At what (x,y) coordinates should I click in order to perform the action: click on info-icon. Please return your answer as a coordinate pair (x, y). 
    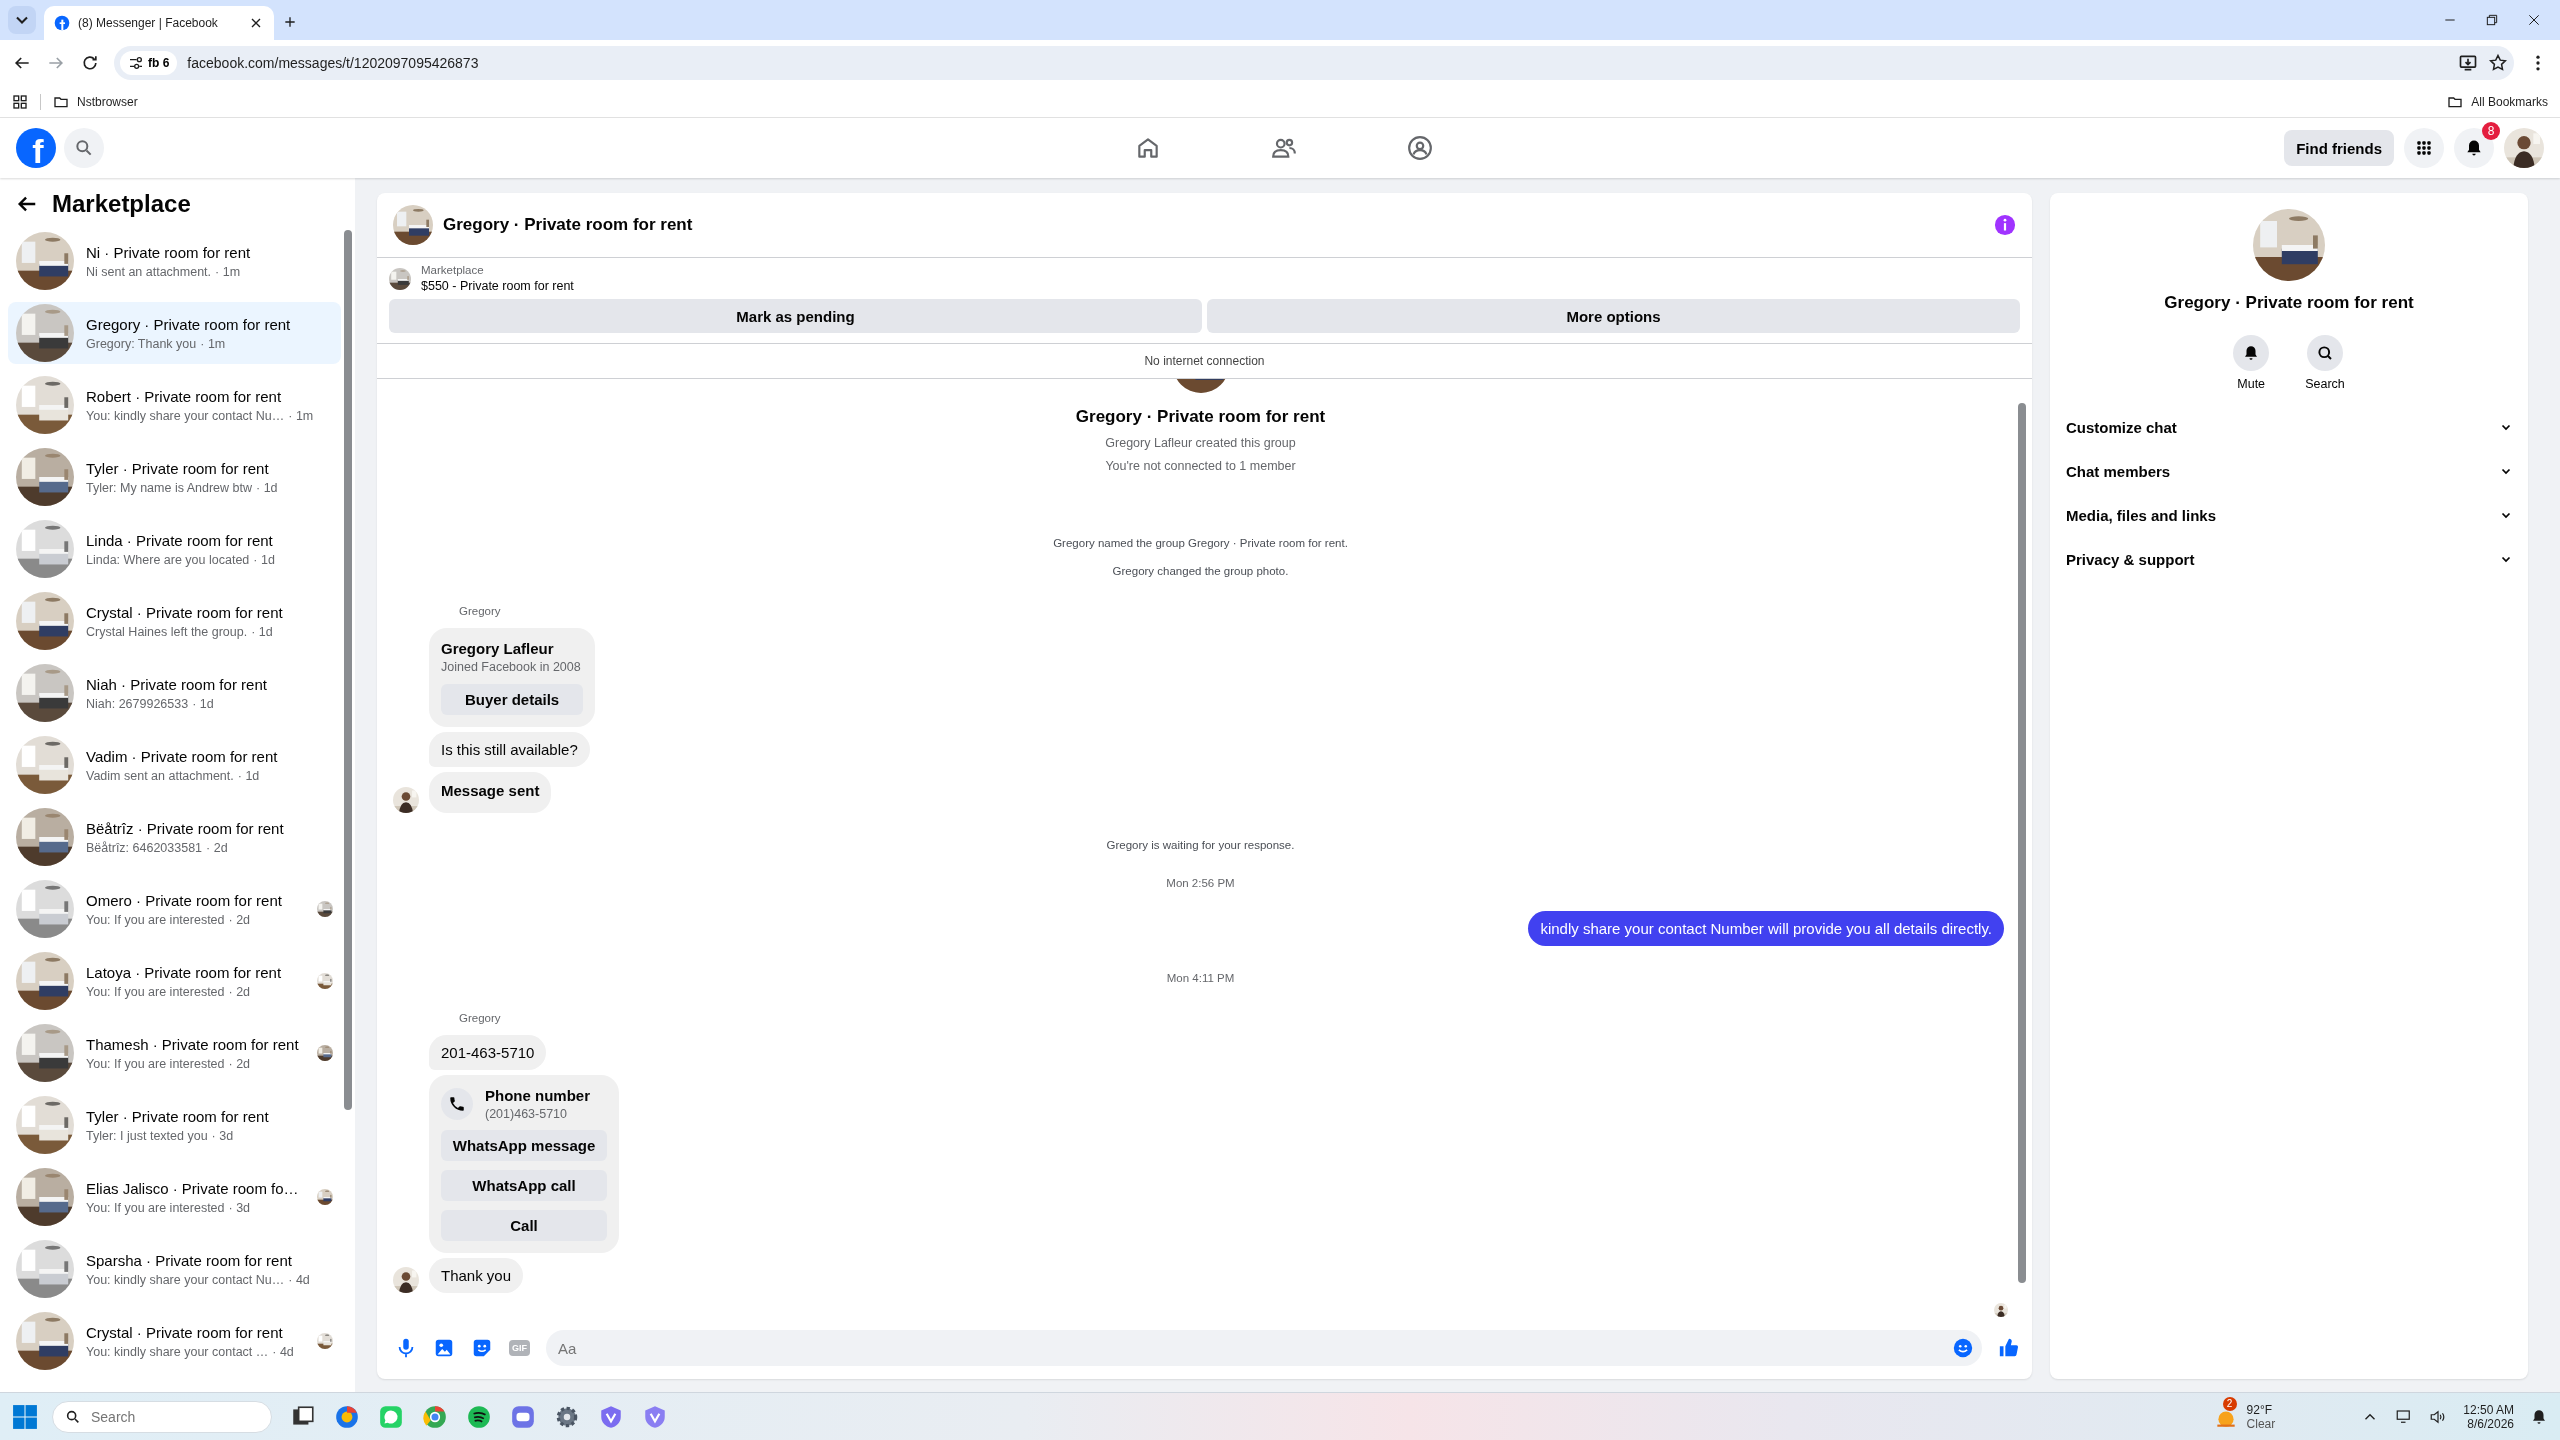
    Looking at the image, I should click on (2005, 225).